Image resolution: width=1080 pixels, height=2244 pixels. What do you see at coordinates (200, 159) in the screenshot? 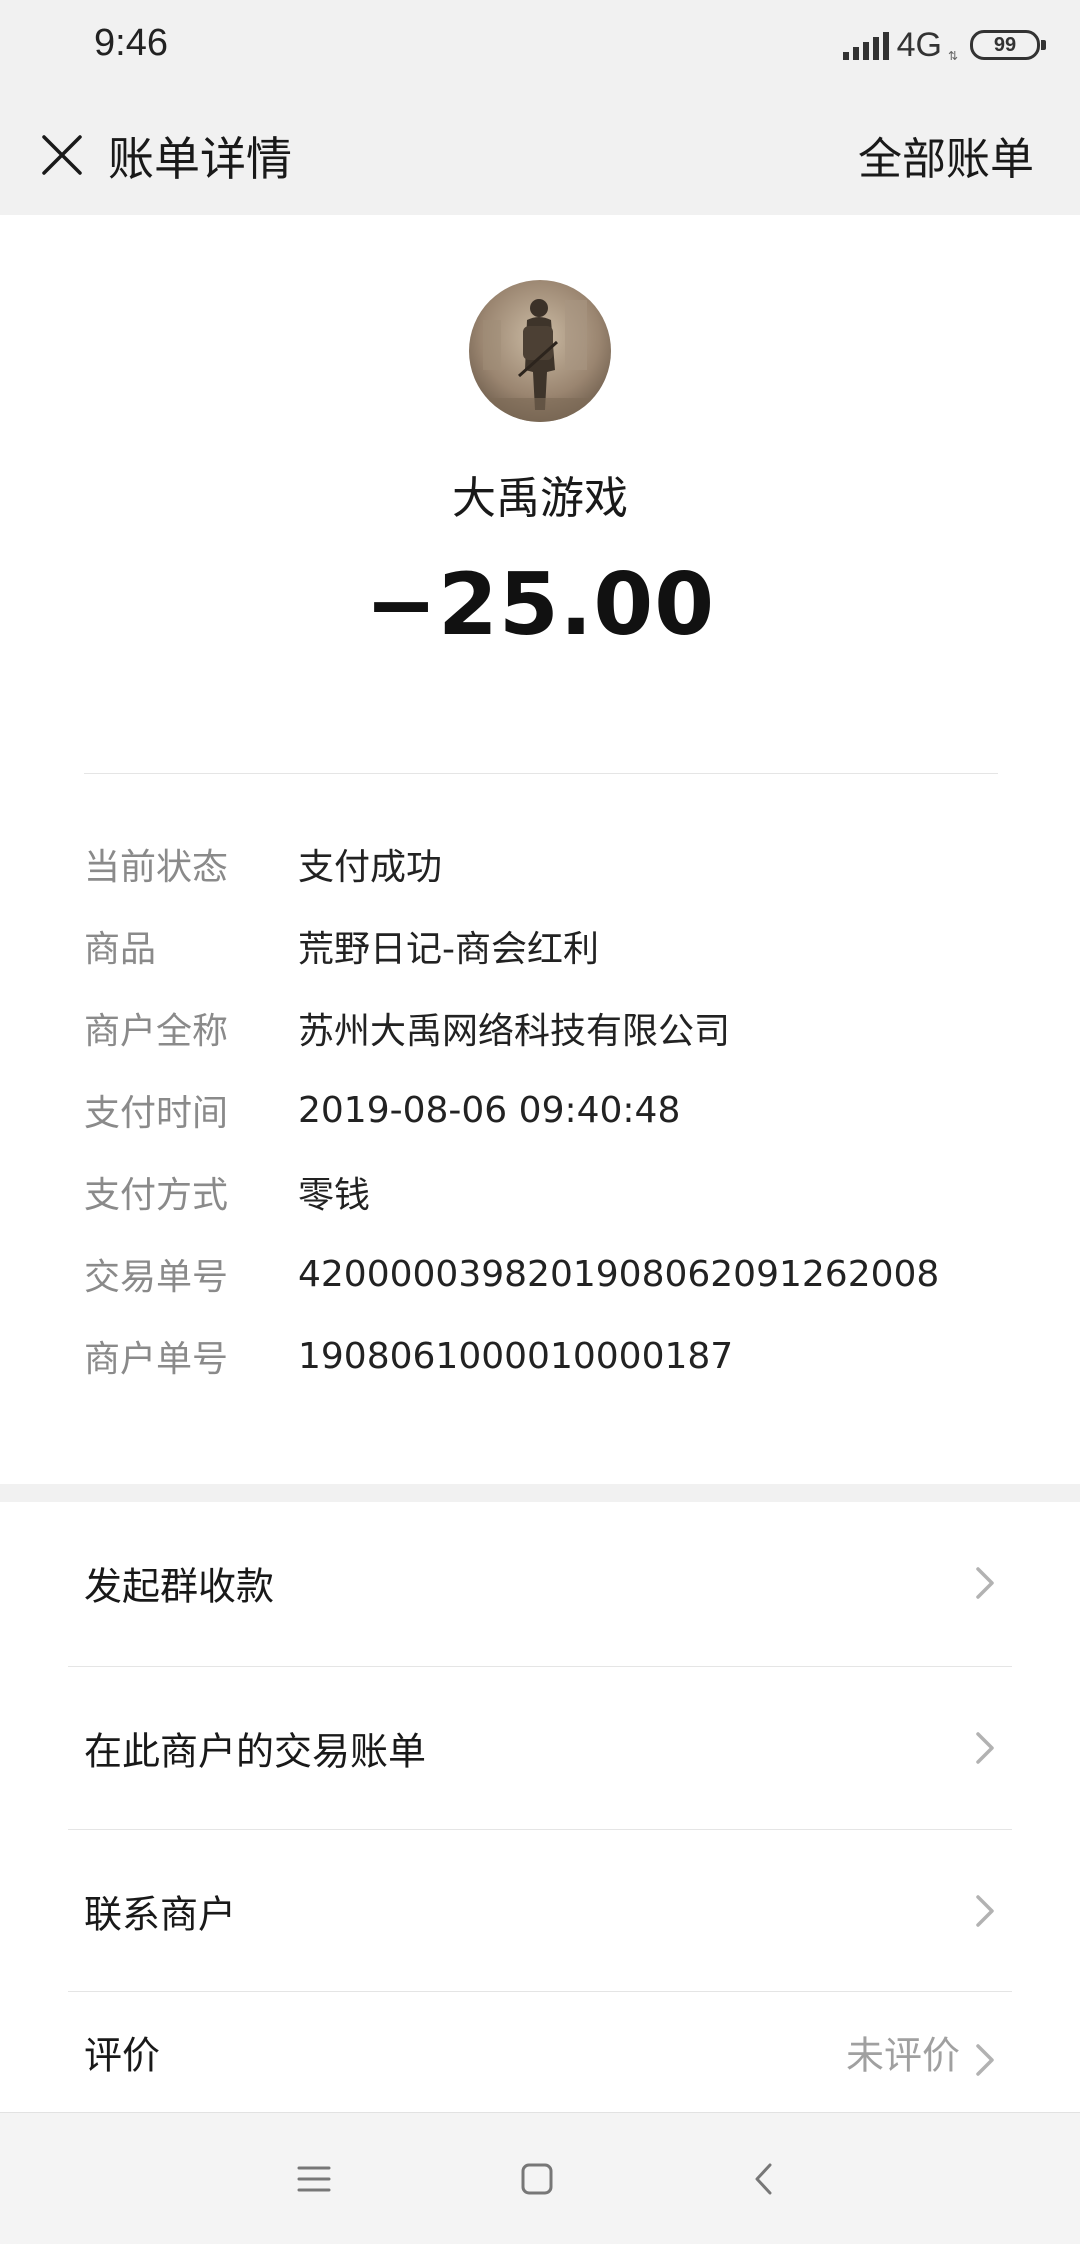
I see `page-title: 账单详情` at bounding box center [200, 159].